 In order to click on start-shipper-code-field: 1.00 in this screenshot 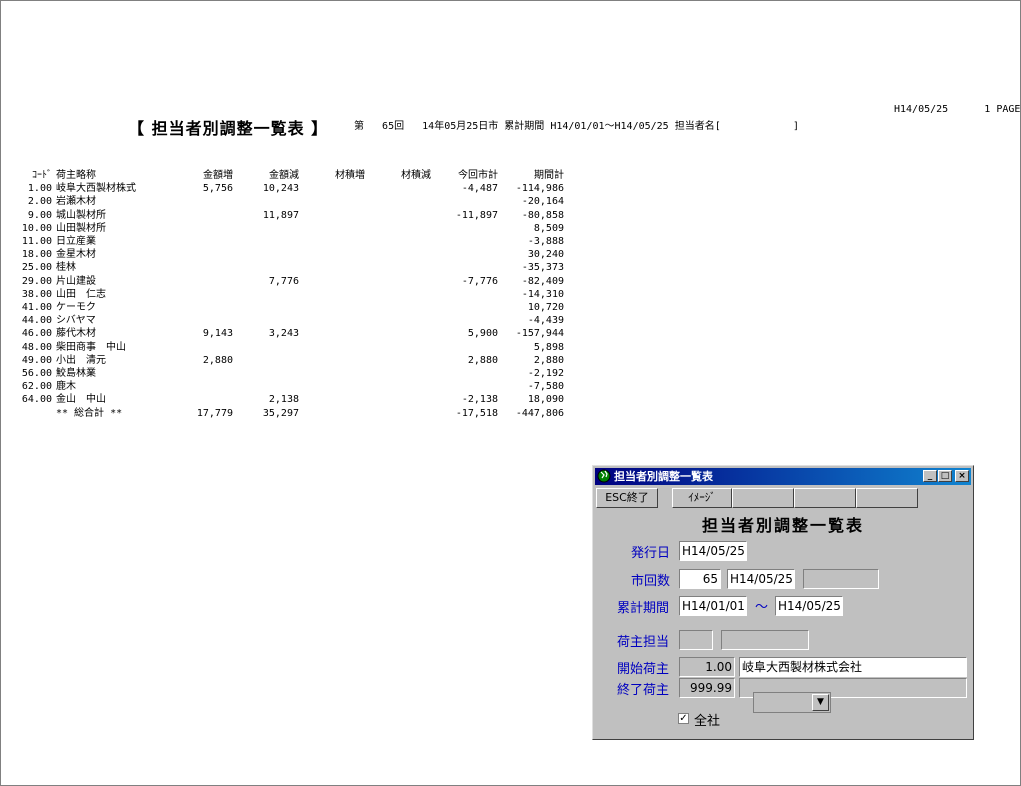, I will do `click(707, 667)`.